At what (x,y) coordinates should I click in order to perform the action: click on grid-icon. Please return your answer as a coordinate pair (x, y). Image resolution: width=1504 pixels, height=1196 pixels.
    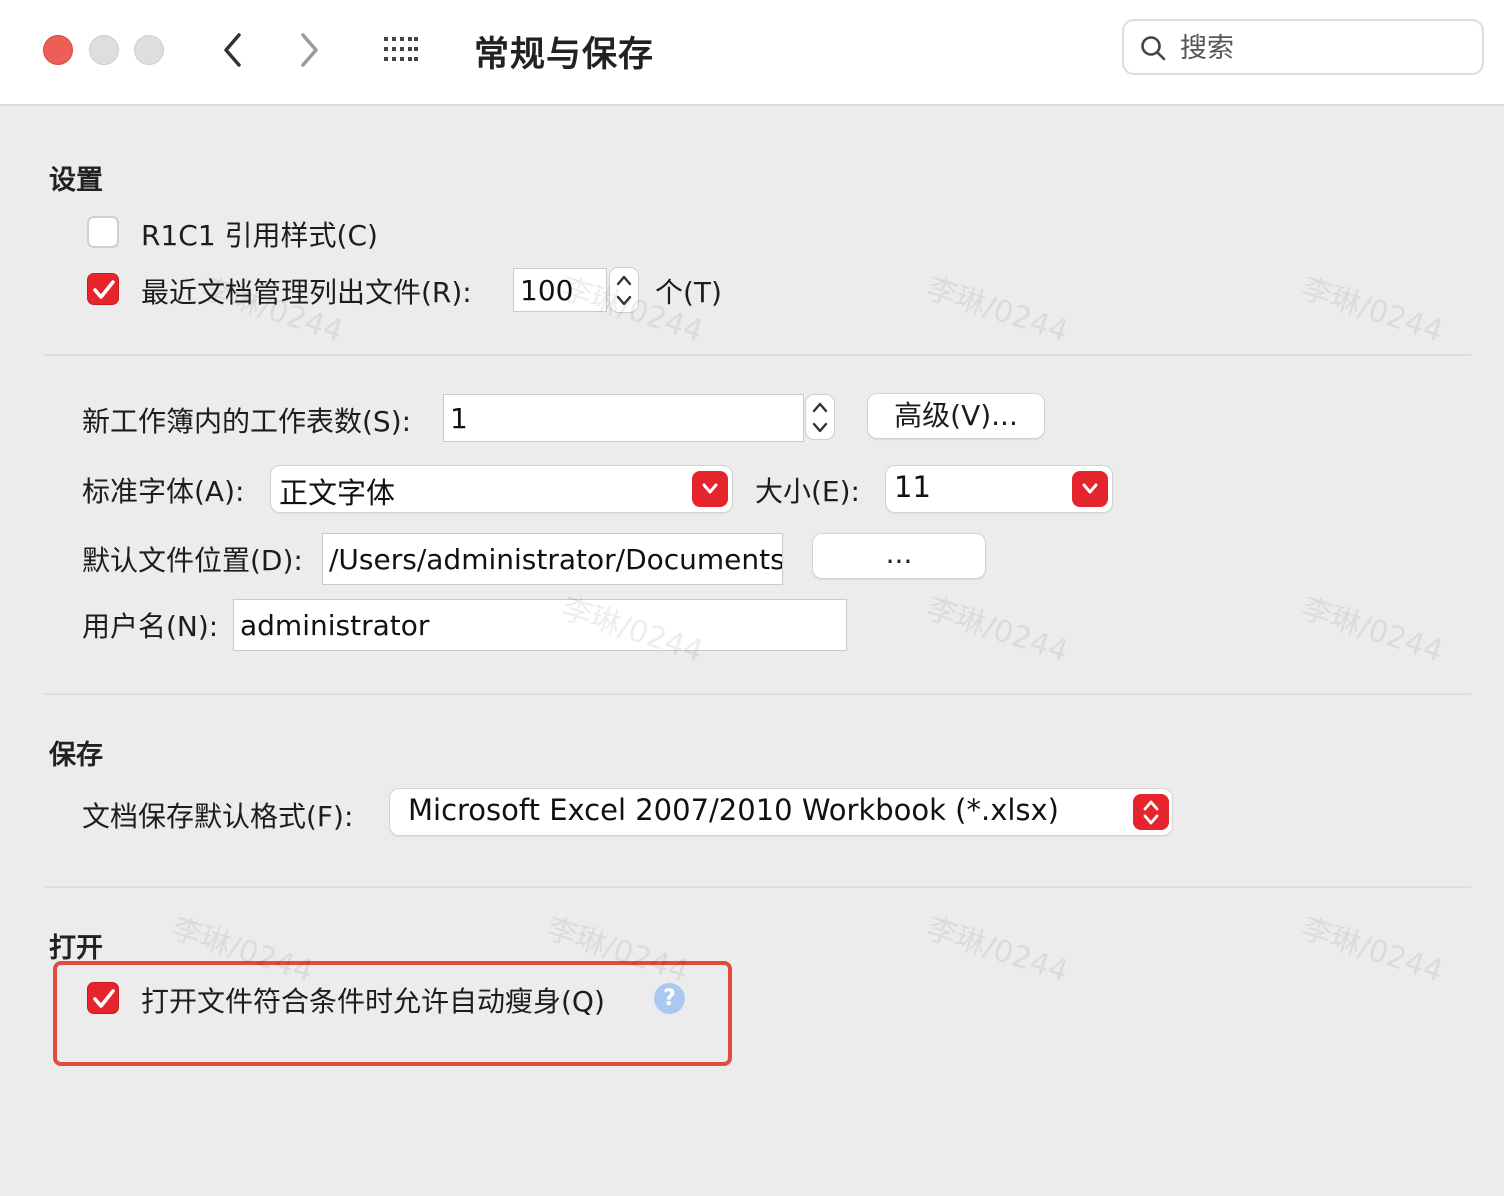
    Looking at the image, I should click on (401, 49).